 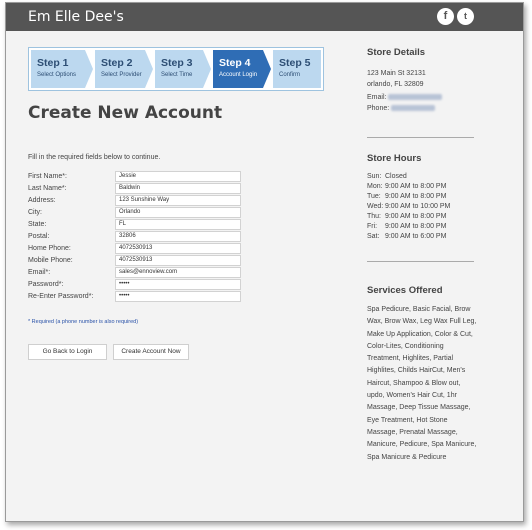 What do you see at coordinates (374, 176) in the screenshot?
I see `hours-day: Sun:` at bounding box center [374, 176].